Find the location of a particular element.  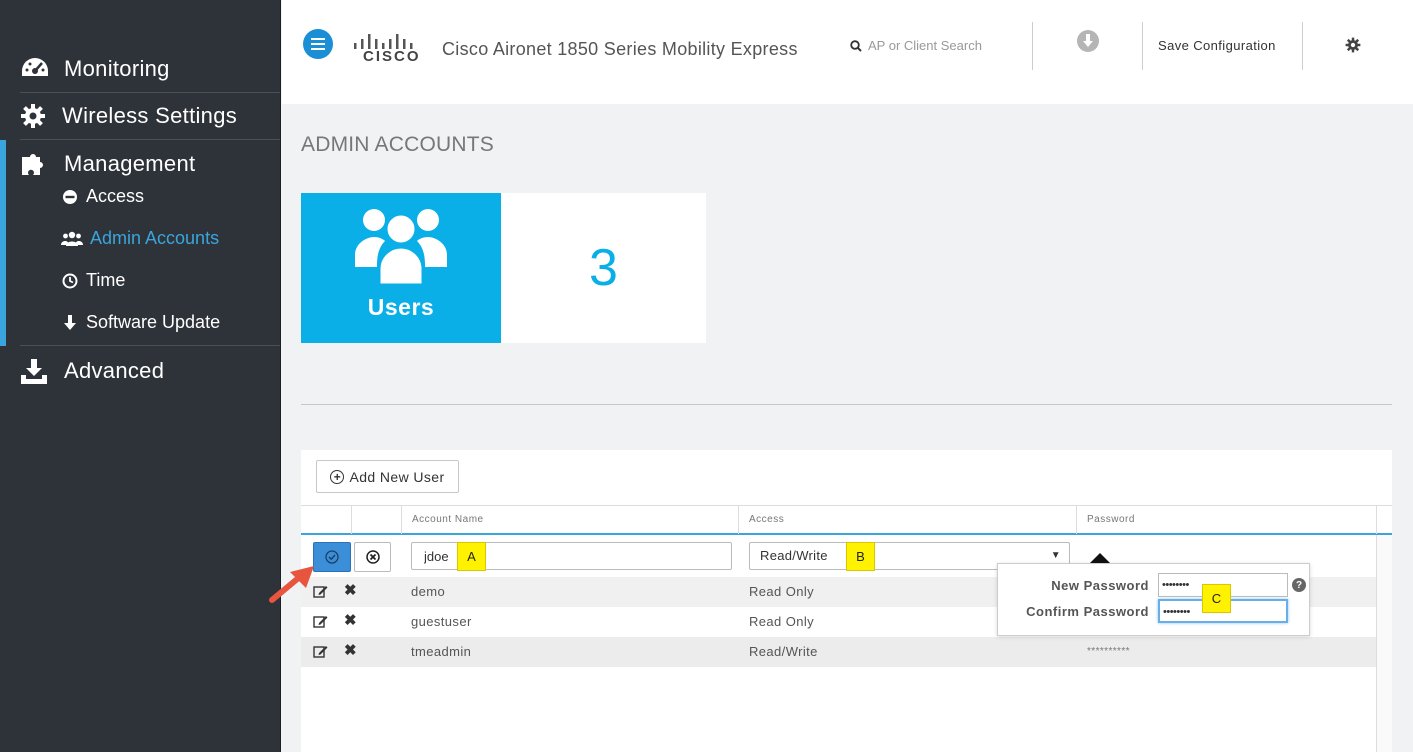

hamburger-icon is located at coordinates (318, 44).